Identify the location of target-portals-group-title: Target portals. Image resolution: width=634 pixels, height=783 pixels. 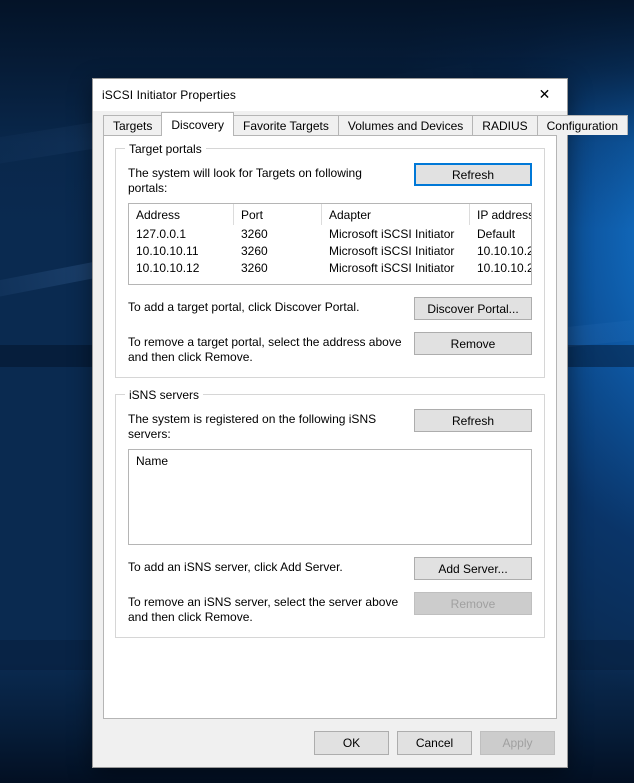
(165, 149).